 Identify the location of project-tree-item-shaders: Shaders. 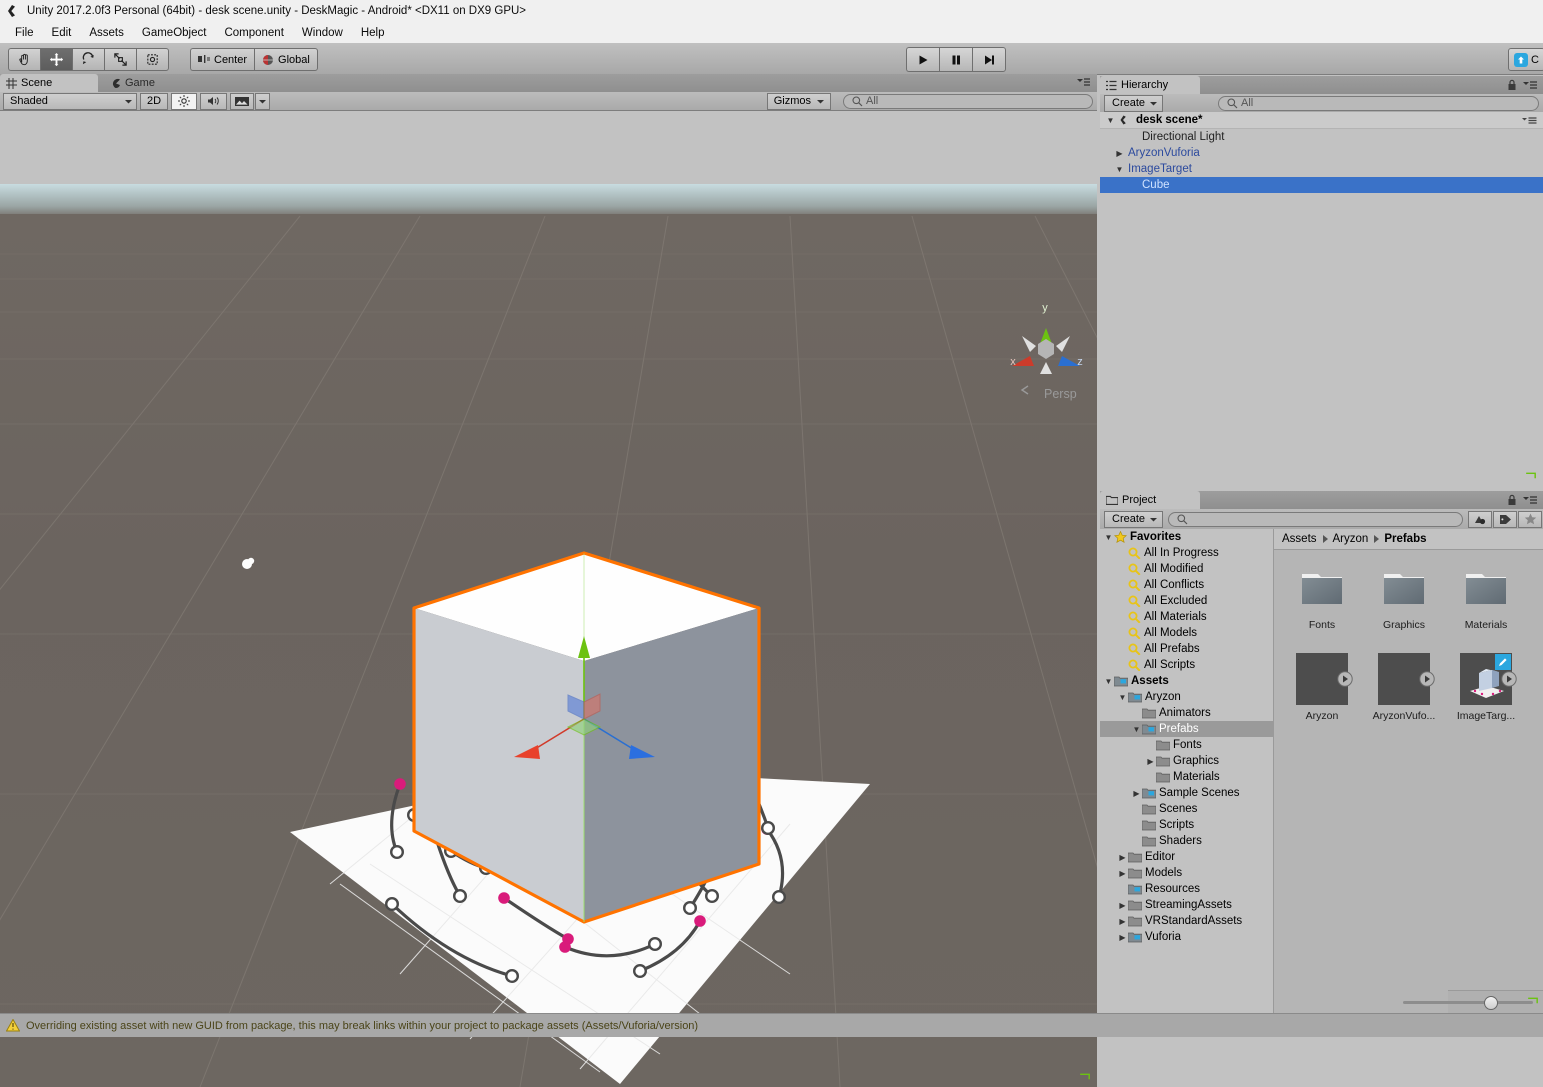
(1186, 841).